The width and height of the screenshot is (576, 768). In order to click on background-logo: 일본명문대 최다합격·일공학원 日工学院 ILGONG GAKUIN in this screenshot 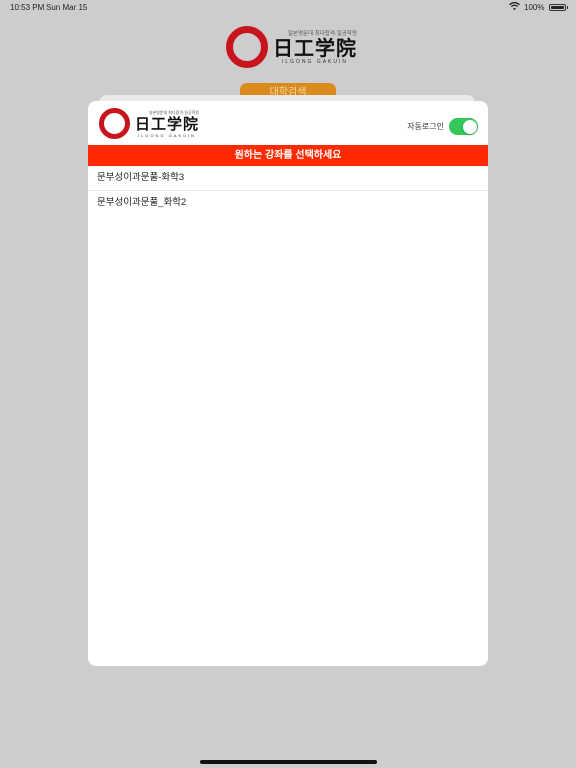, I will do `click(291, 47)`.